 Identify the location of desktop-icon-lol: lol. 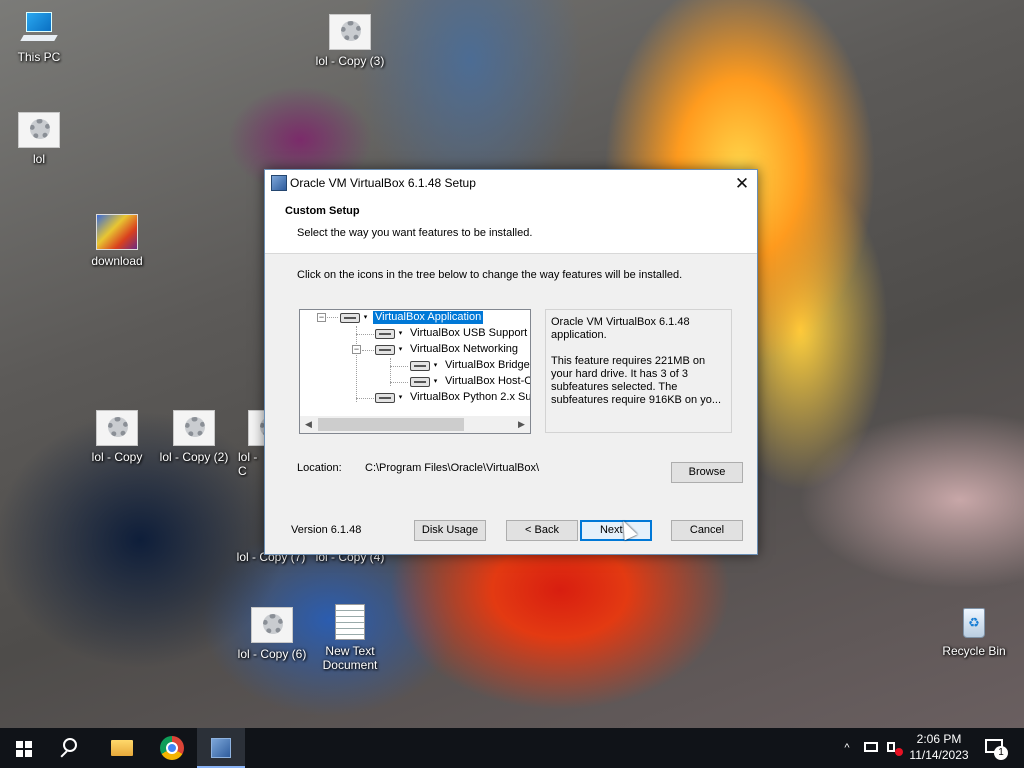
(39, 139).